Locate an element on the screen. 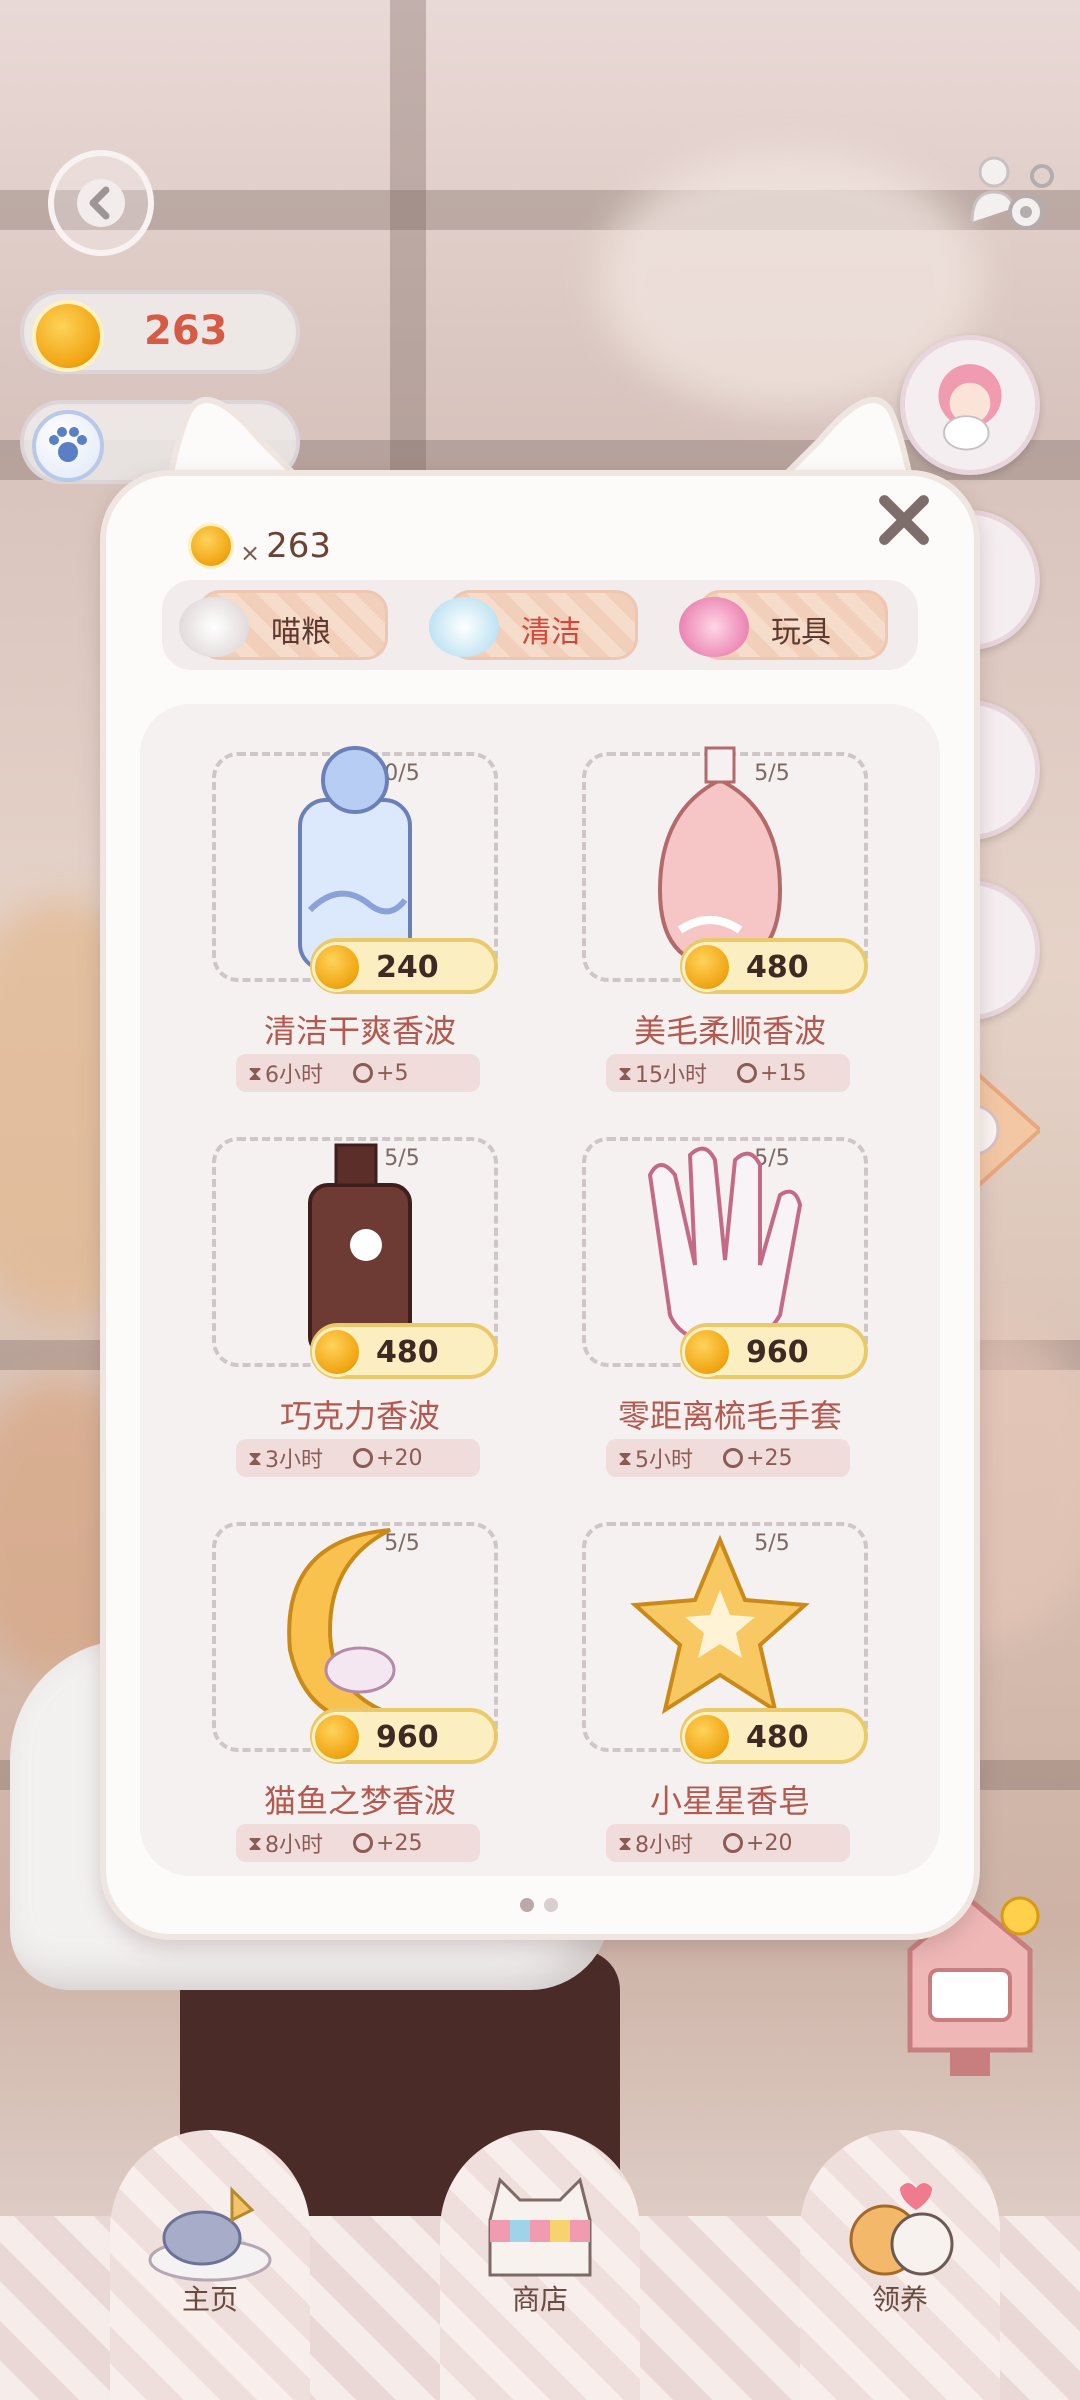 The image size is (1080, 2400). nav-label: 领养 is located at coordinates (899, 2299).